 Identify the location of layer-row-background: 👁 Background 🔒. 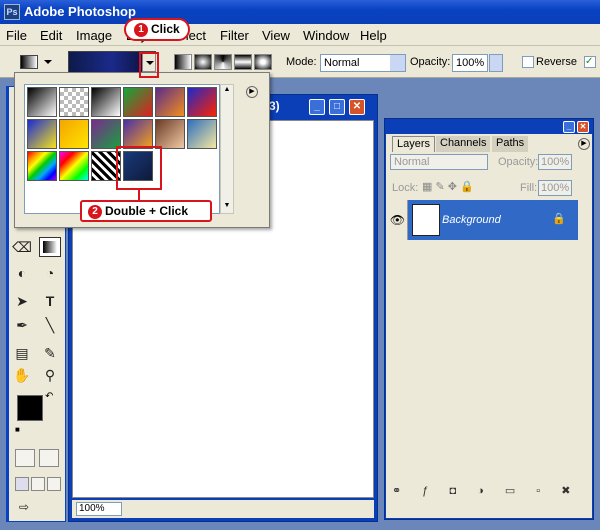
(483, 220).